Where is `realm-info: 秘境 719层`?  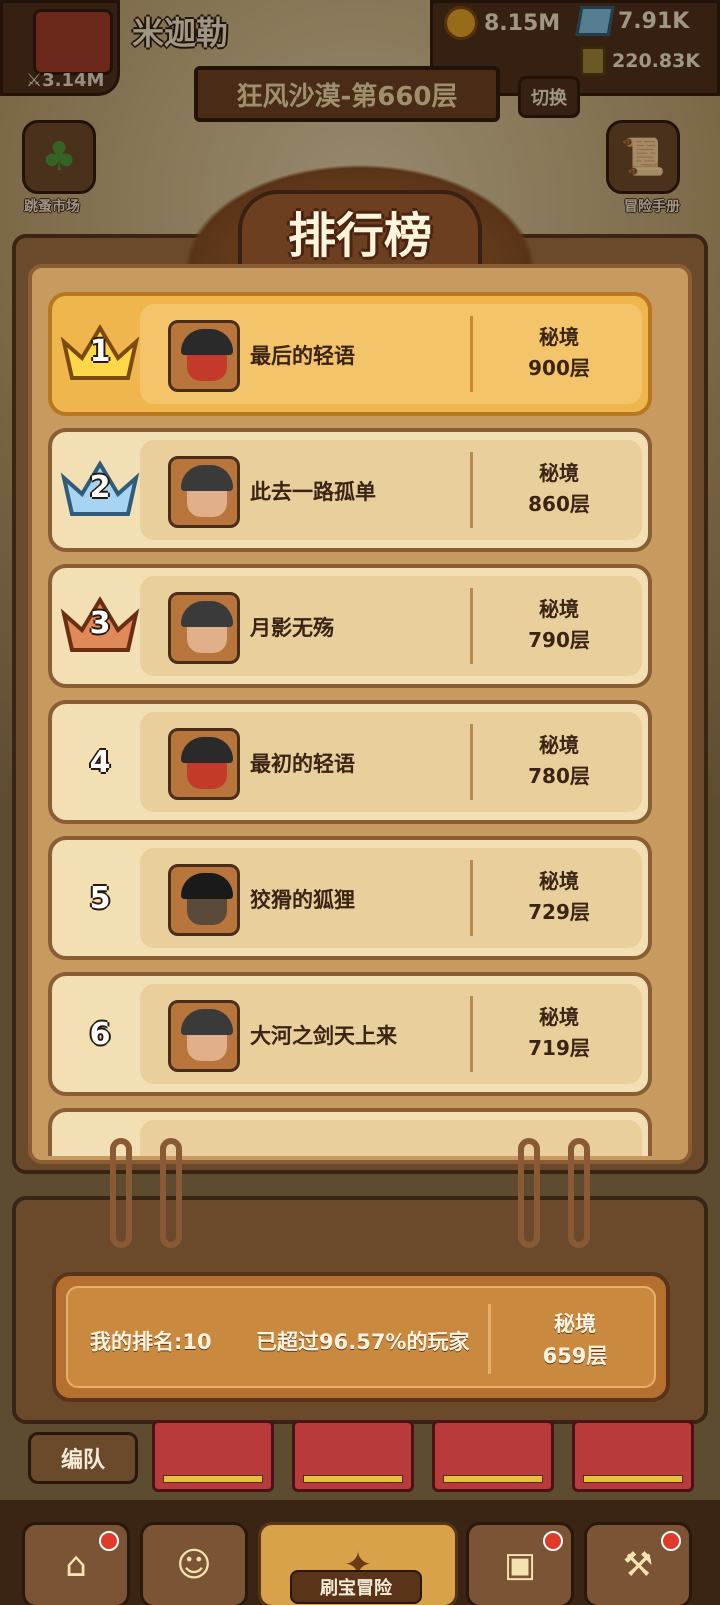
realm-info: 秘境 719层 is located at coordinates (559, 1033).